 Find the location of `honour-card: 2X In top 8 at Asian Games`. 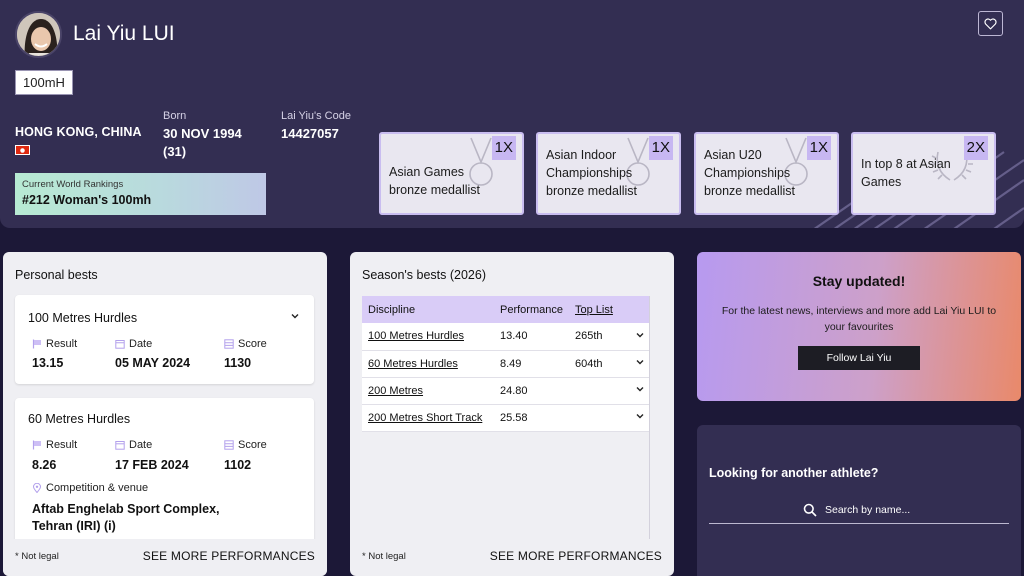

honour-card: 2X In top 8 at Asian Games is located at coordinates (923, 173).